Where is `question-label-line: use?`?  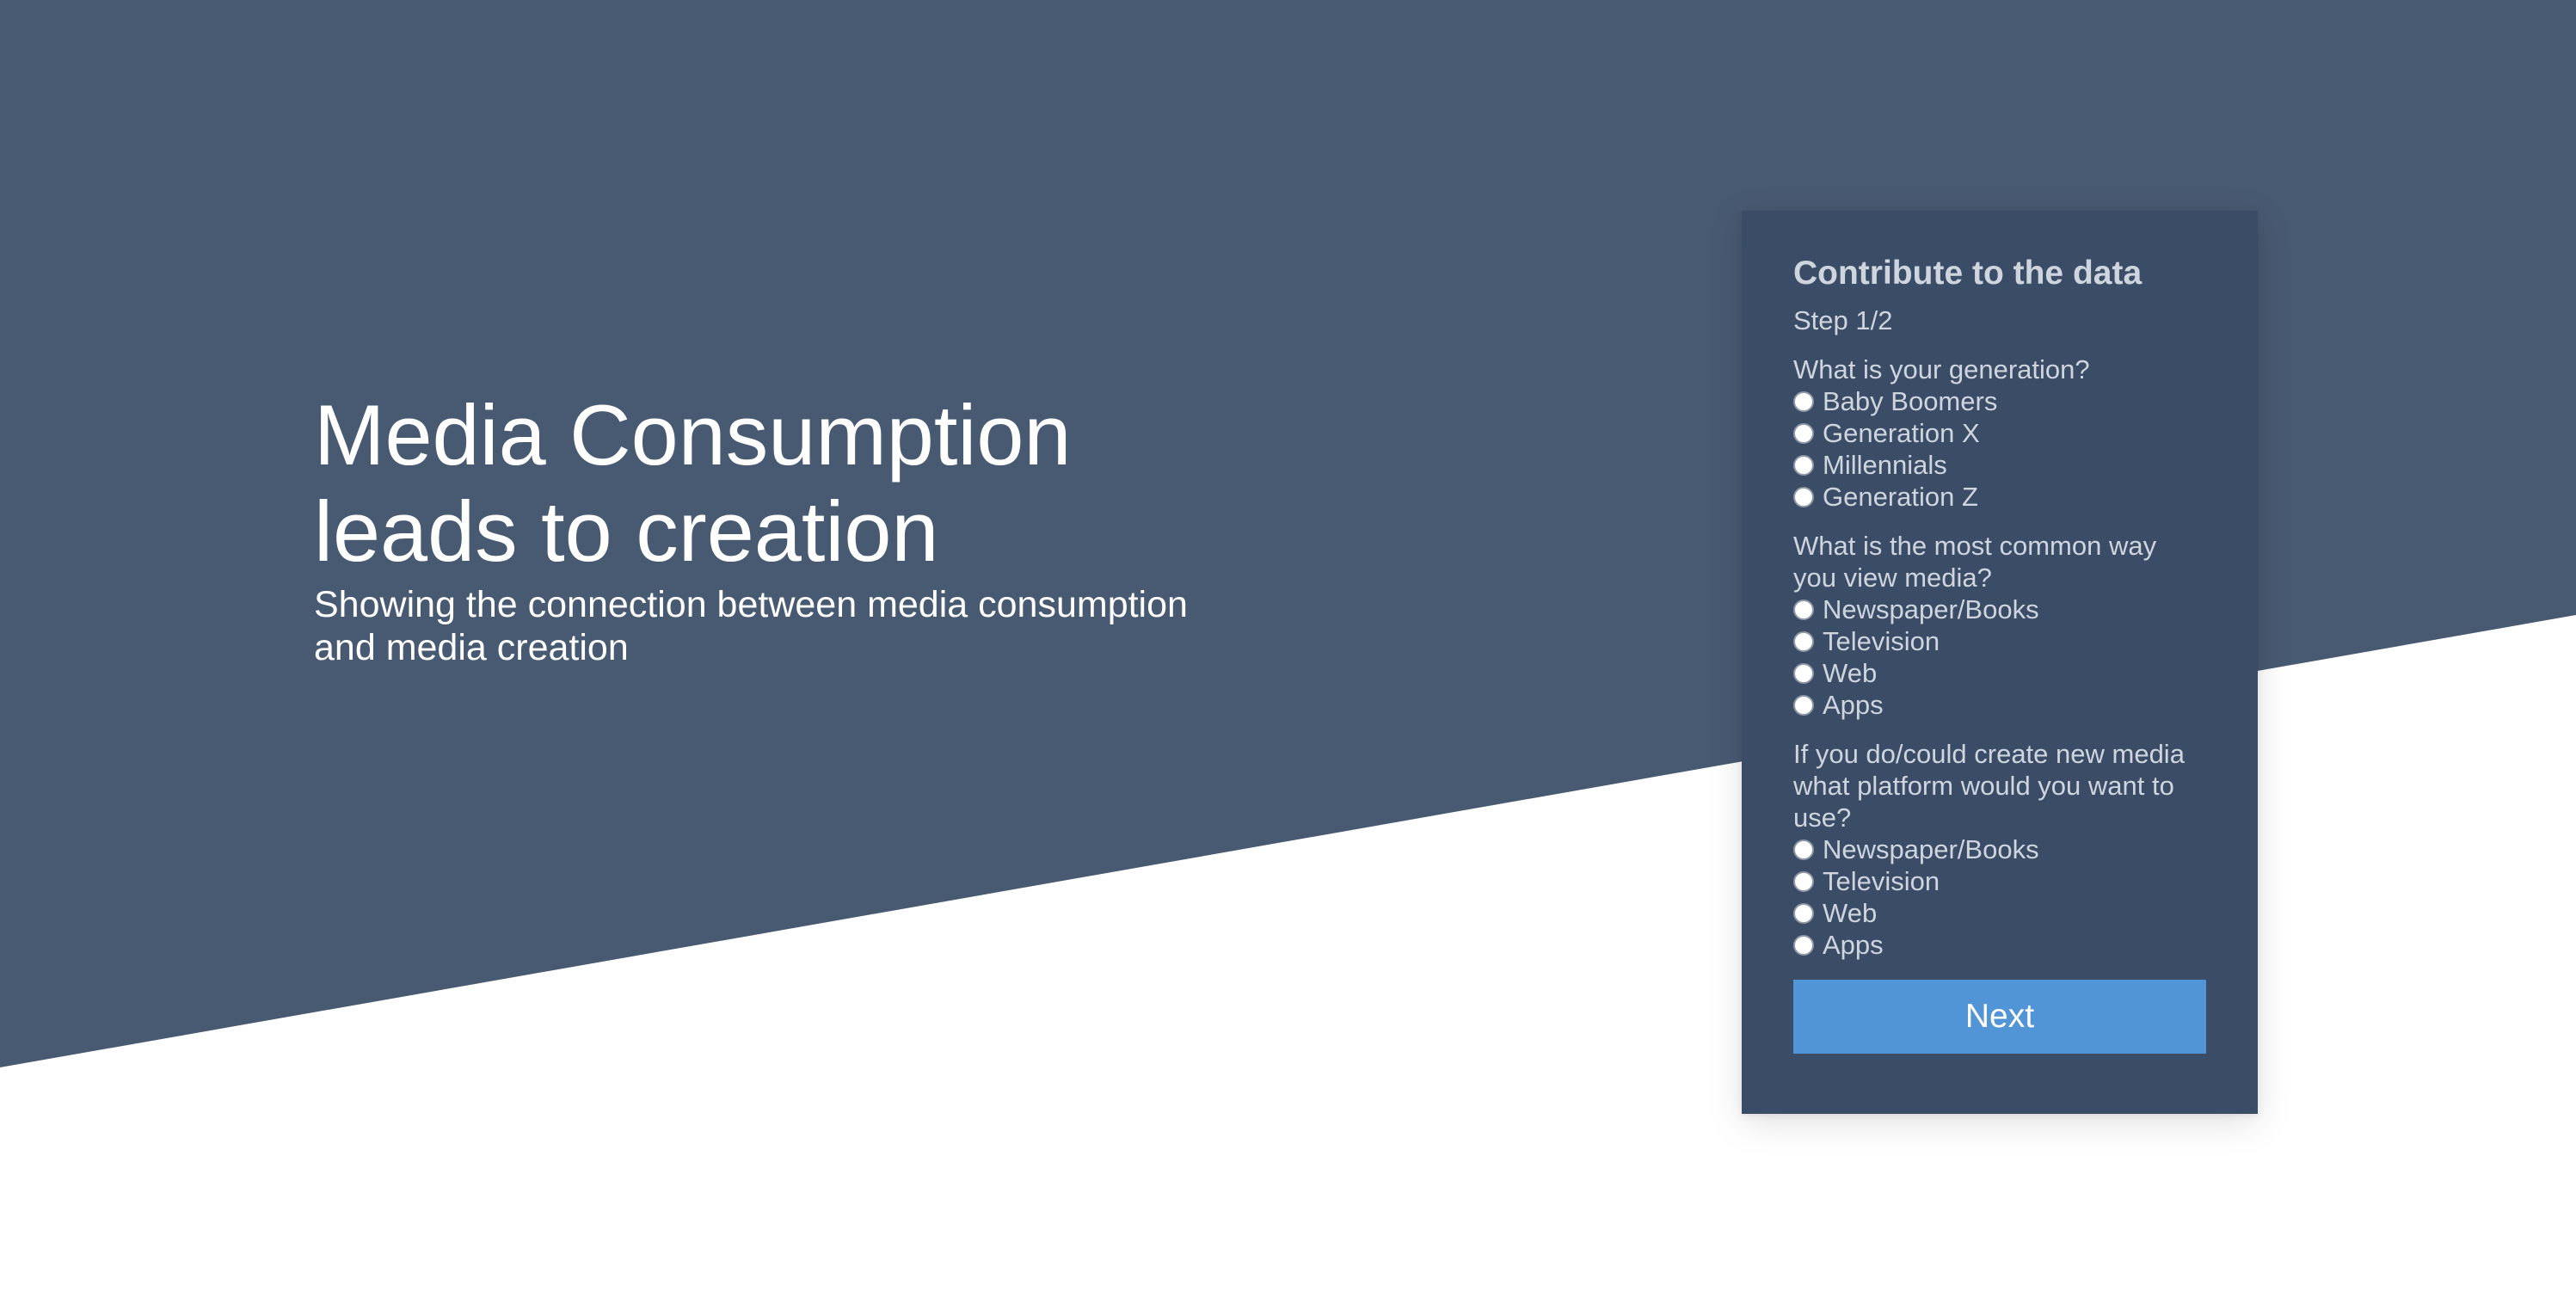
question-label-line: use? is located at coordinates (1822, 818).